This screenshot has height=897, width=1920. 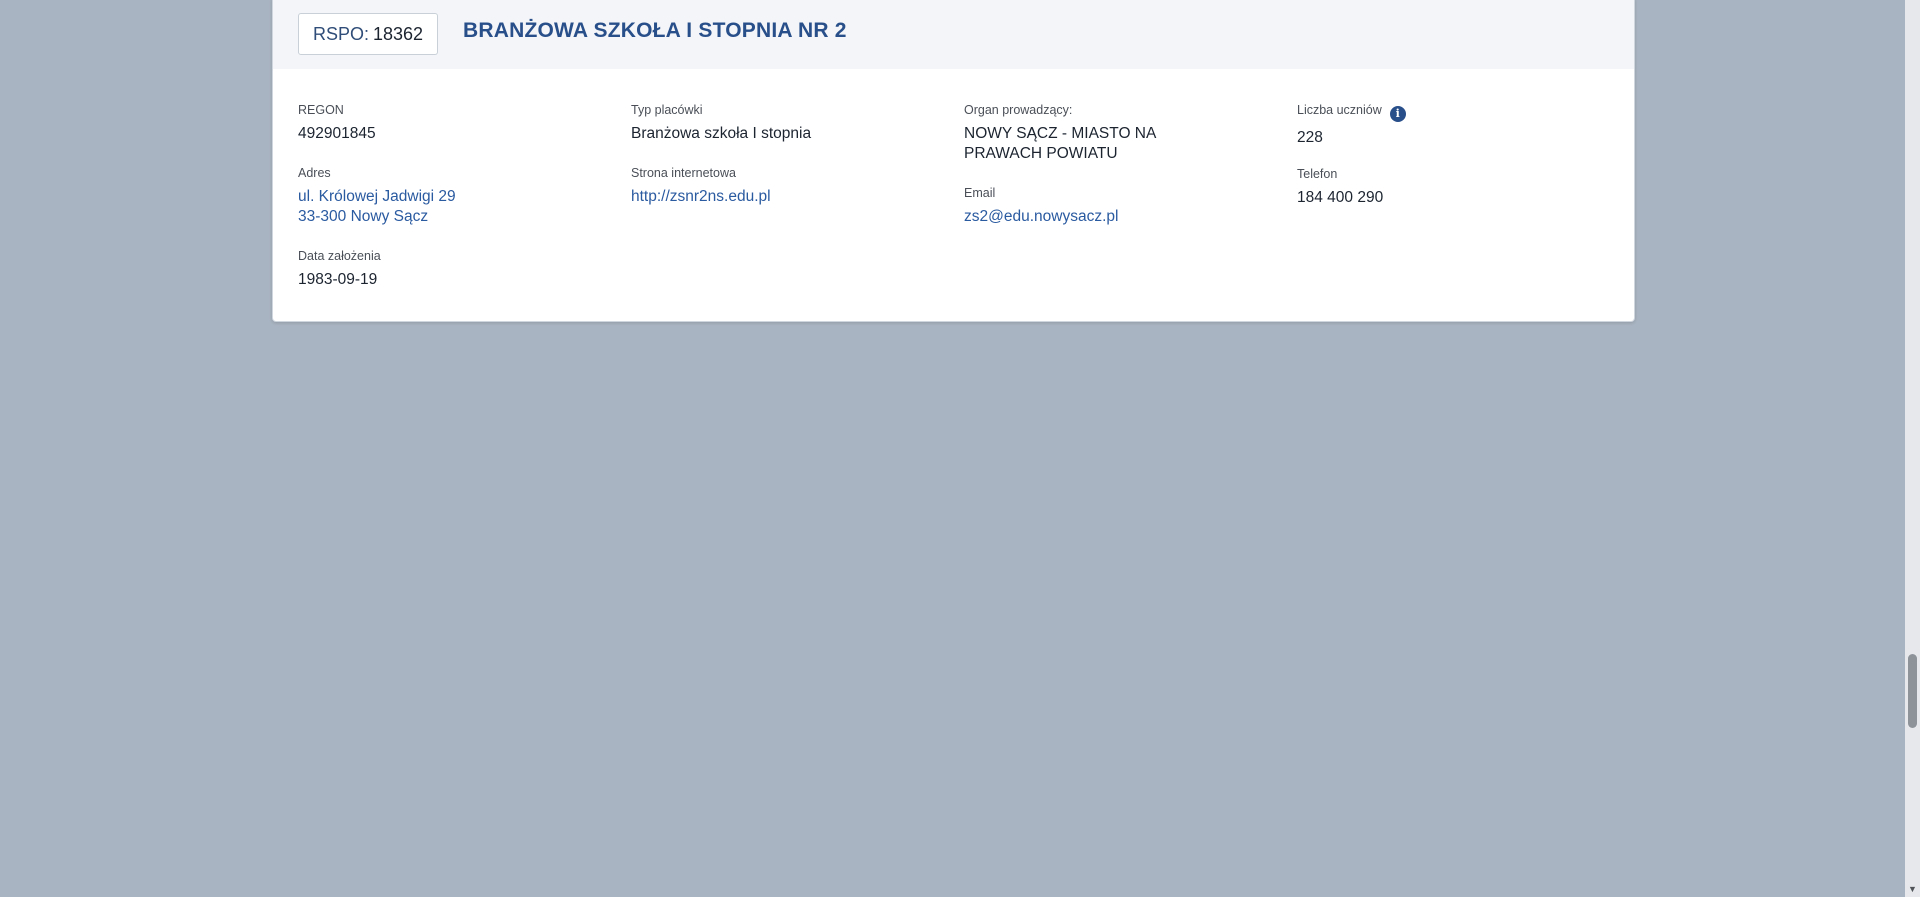 What do you see at coordinates (667, 110) in the screenshot?
I see `institution-type-label: Typ placówki` at bounding box center [667, 110].